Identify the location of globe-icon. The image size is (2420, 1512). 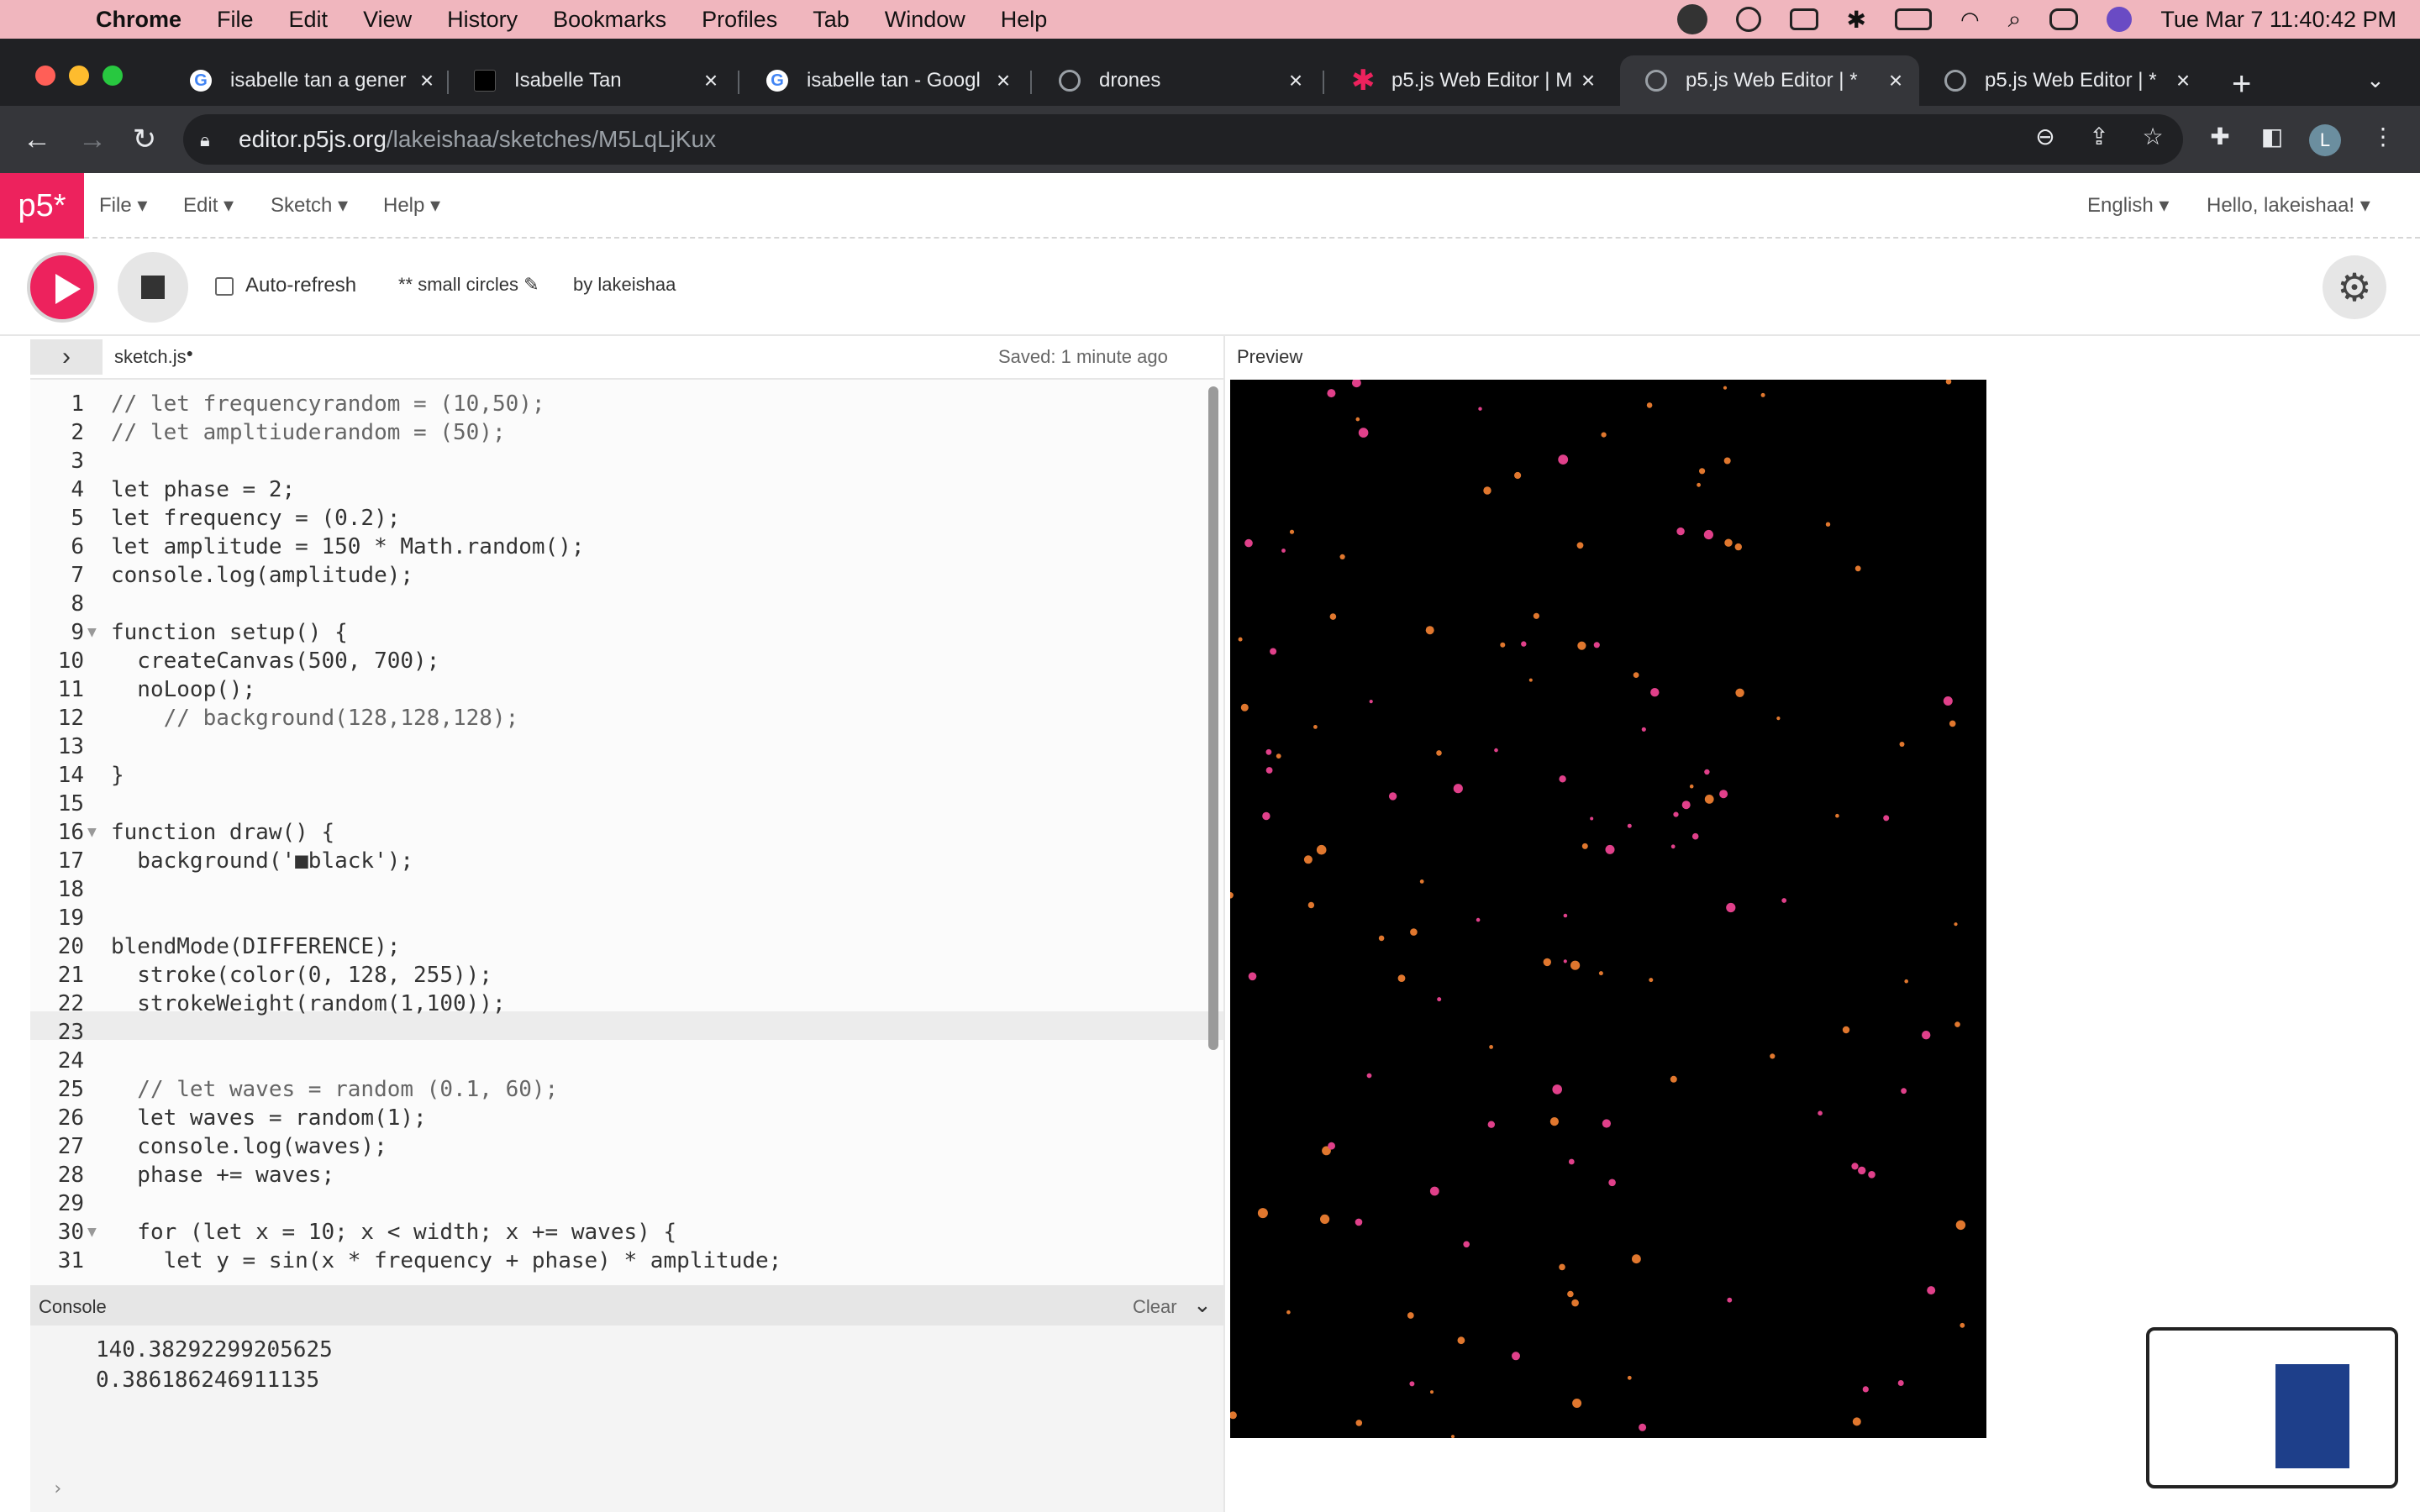
(1955, 81).